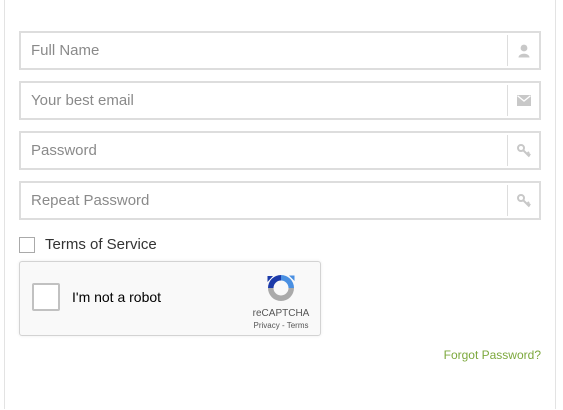 The height and width of the screenshot is (410, 563). What do you see at coordinates (117, 297) in the screenshot?
I see `recaptcha-label: I'm not a robot` at bounding box center [117, 297].